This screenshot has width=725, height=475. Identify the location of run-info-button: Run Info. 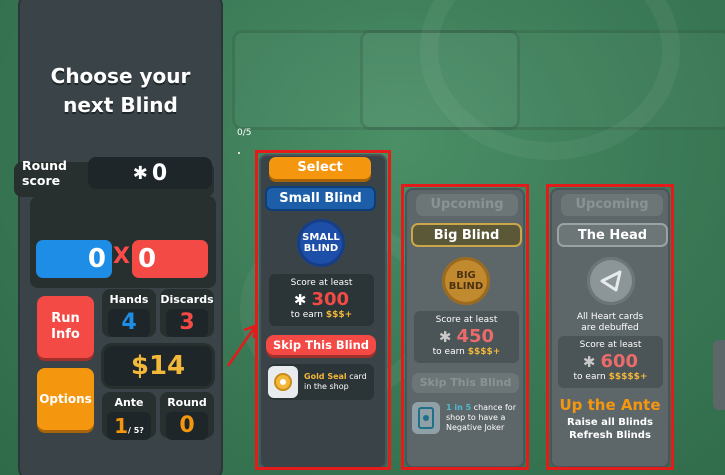
(65, 327).